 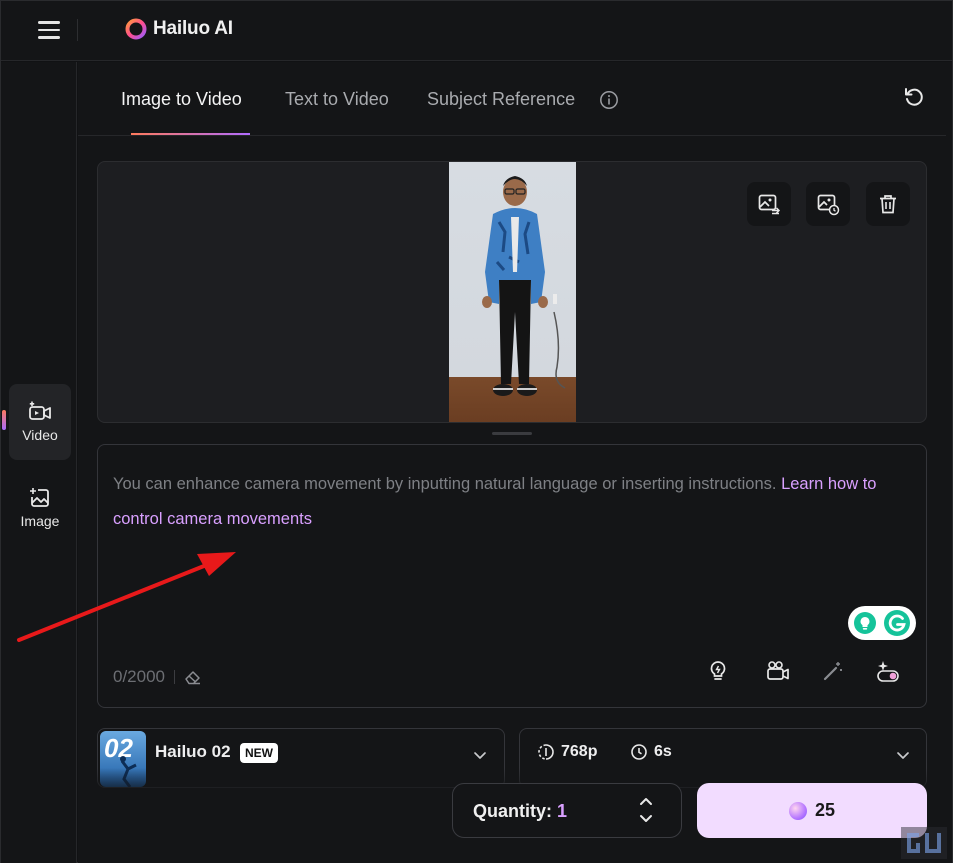 I want to click on prompt-ideas-button, so click(x=718, y=671).